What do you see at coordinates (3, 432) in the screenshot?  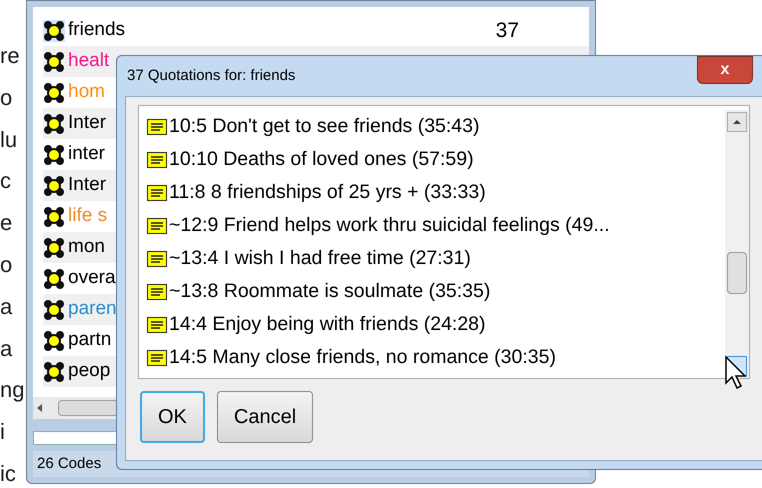 I see `background-text: i` at bounding box center [3, 432].